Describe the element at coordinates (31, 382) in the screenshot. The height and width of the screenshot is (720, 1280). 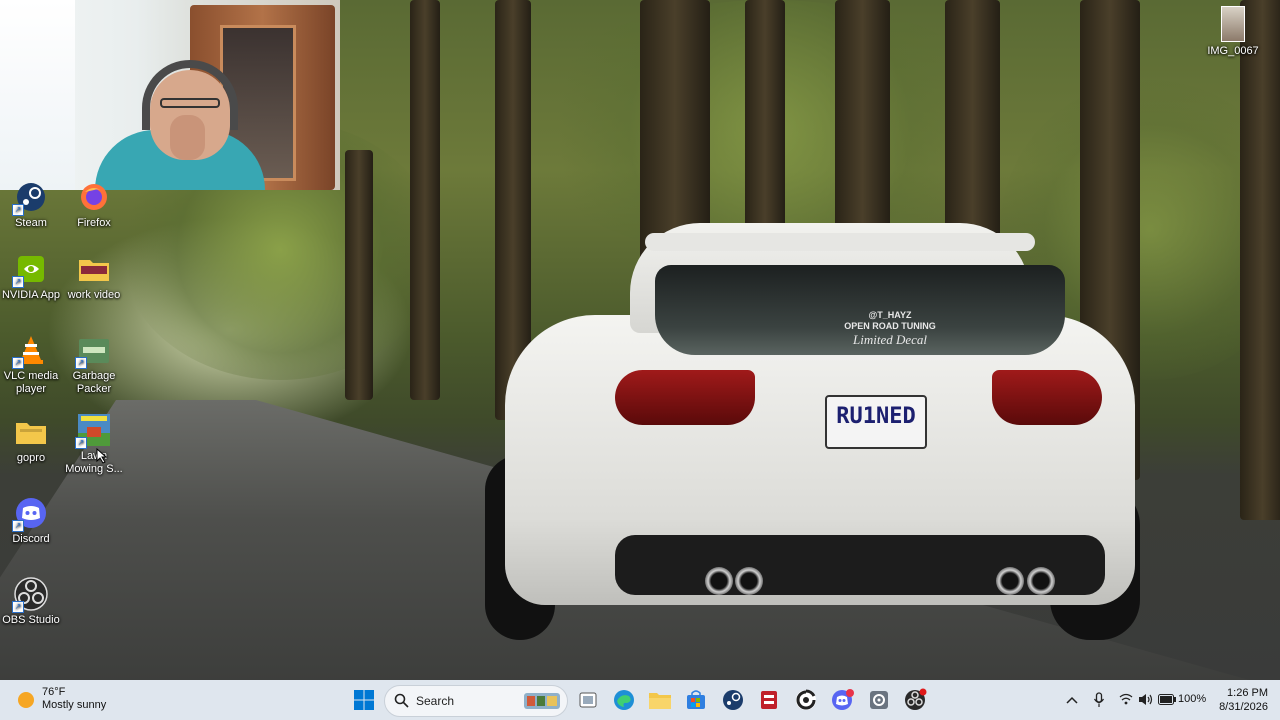
I see `desktop-icon-label: VLC media player` at that location.